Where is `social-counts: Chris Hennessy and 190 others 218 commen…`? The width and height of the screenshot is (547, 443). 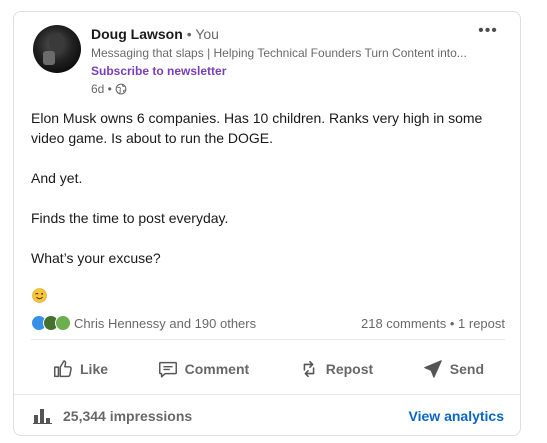 social-counts: Chris Hennessy and 190 others 218 commen… is located at coordinates (268, 324).